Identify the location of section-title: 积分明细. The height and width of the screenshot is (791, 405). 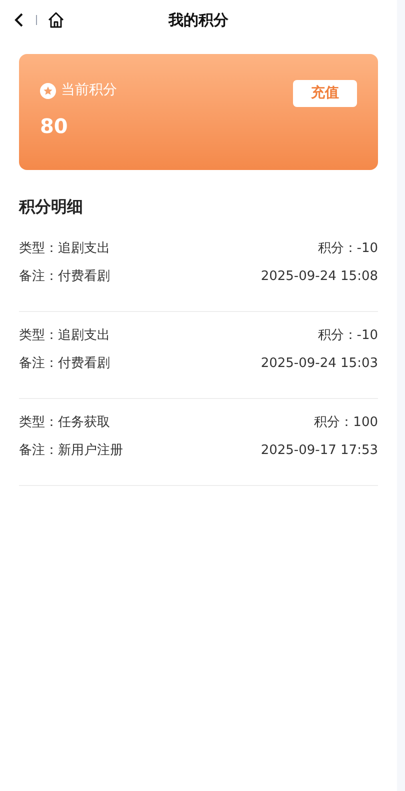
(51, 207).